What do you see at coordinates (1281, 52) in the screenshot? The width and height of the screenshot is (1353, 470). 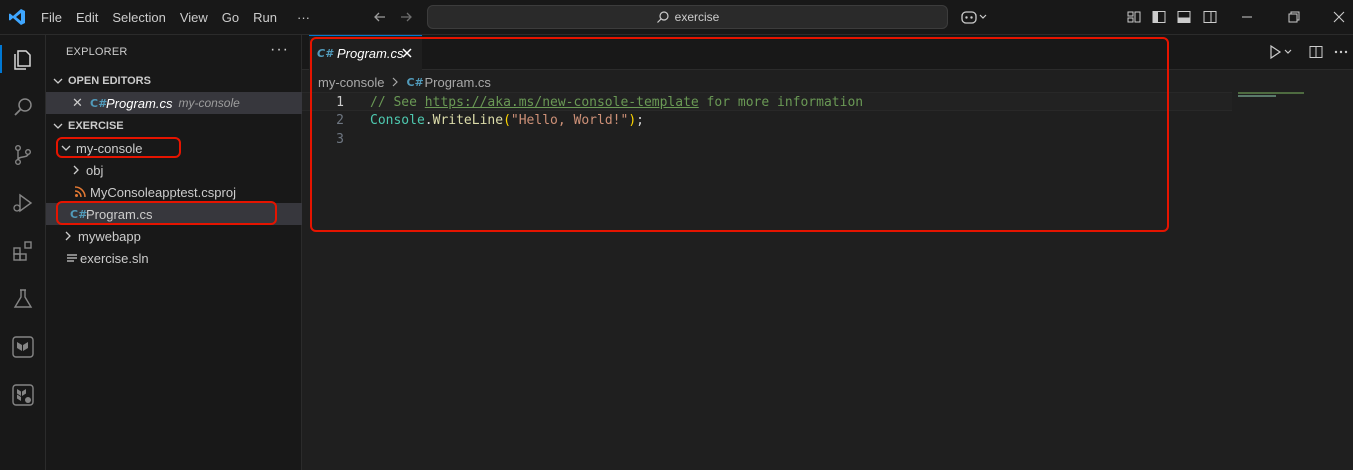 I see `run-button-icon` at bounding box center [1281, 52].